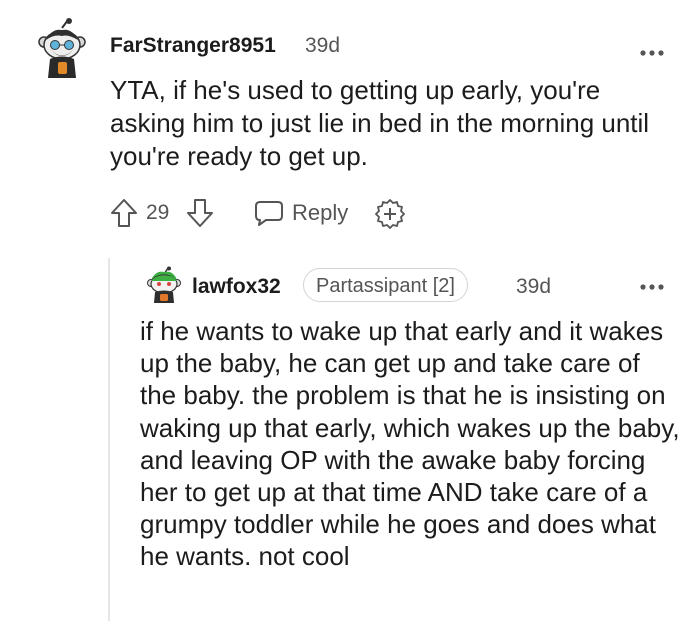  What do you see at coordinates (236, 287) in the screenshot?
I see `reply-author: lawfox32` at bounding box center [236, 287].